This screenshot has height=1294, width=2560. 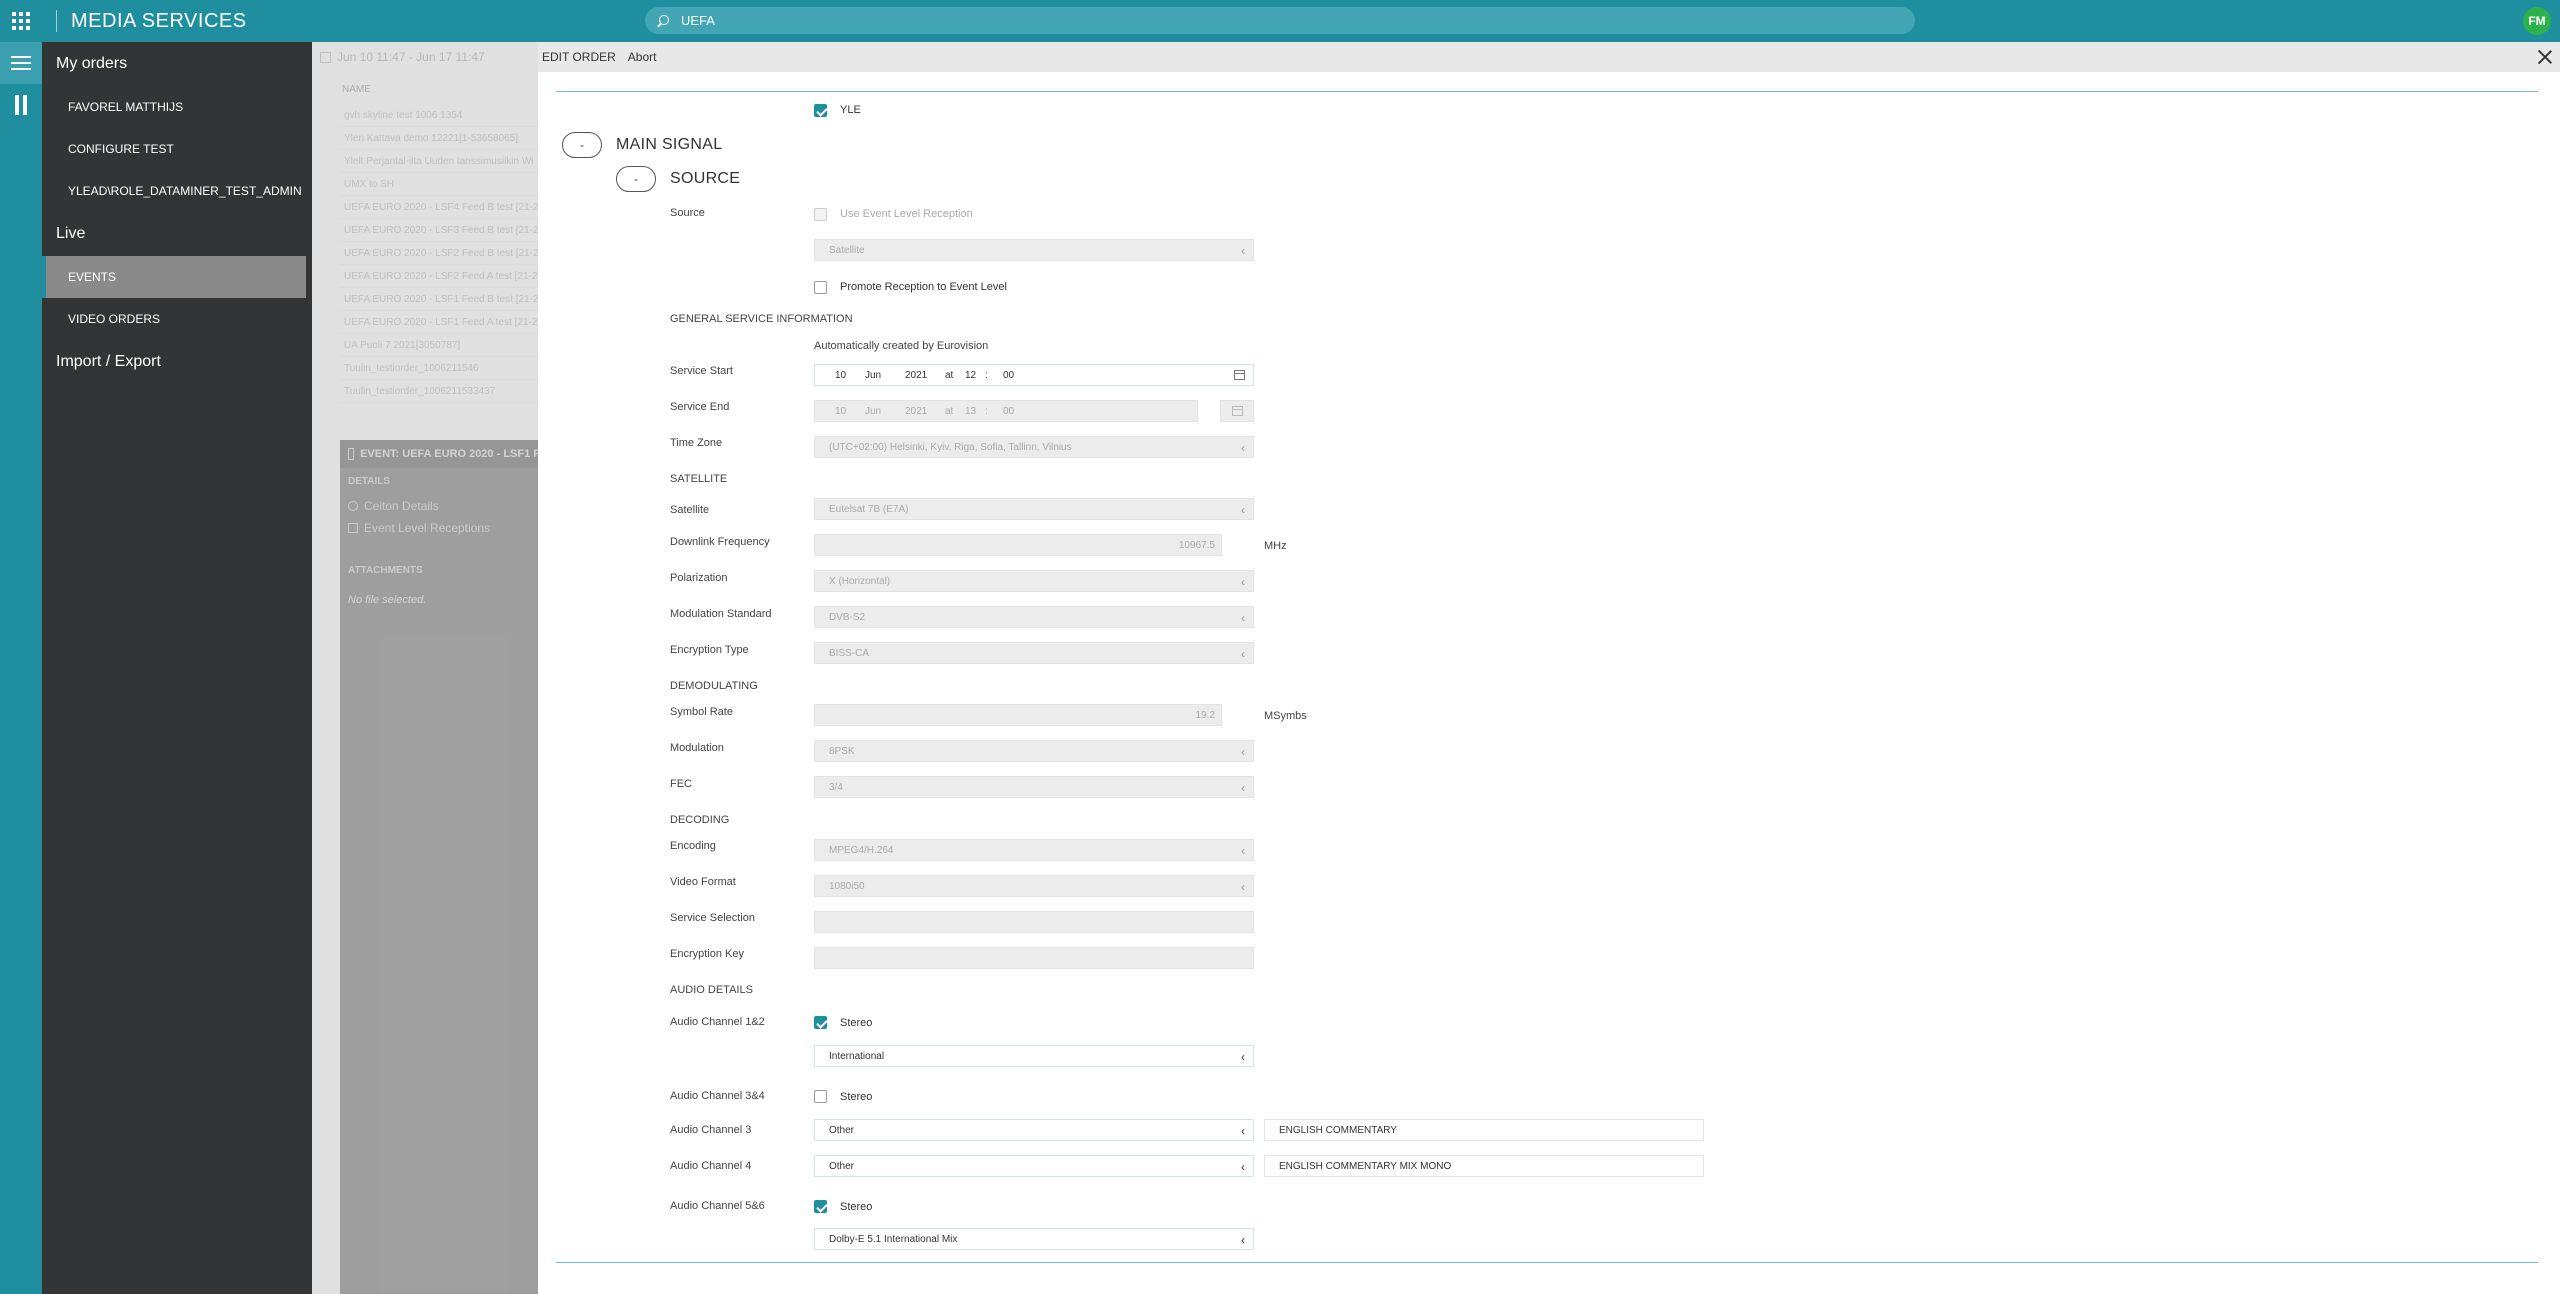 I want to click on main-signal-collapse-button: -, so click(x=582, y=145).